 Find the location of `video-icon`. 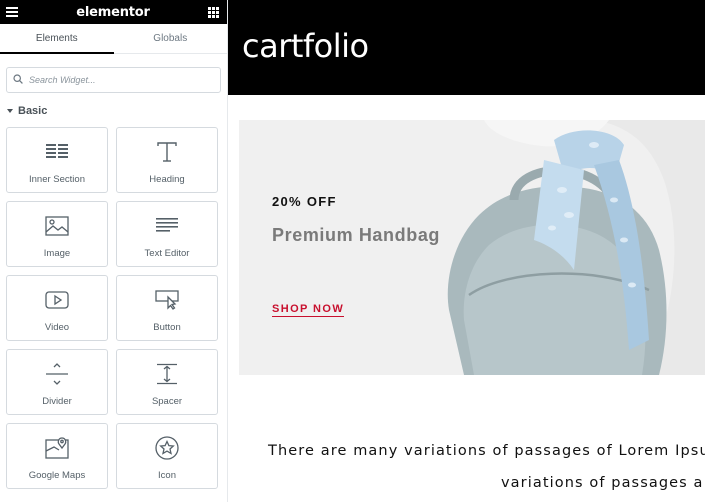

video-icon is located at coordinates (57, 300).